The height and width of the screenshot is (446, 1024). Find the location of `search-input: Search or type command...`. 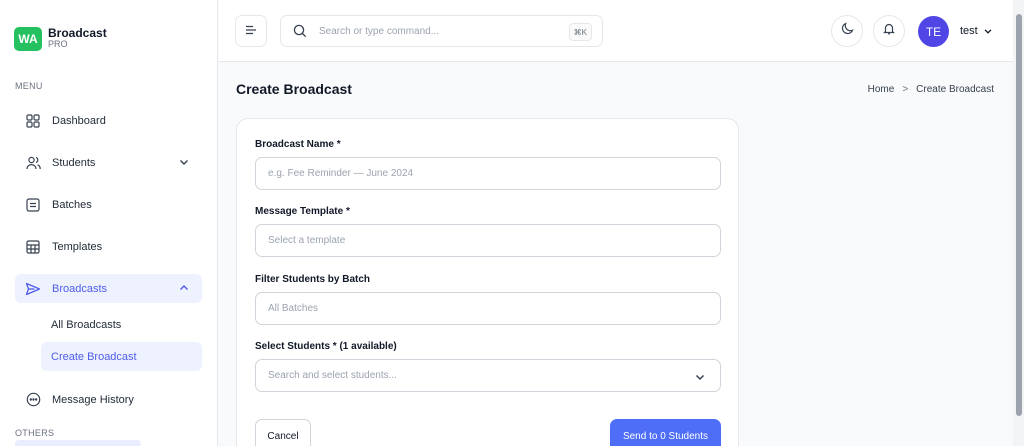

search-input: Search or type command... is located at coordinates (379, 31).